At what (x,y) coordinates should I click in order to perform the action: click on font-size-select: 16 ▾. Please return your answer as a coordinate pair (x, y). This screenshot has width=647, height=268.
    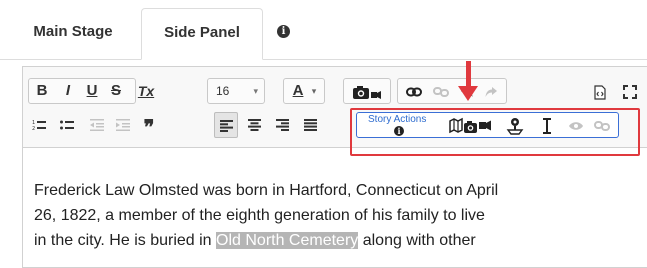
    Looking at the image, I should click on (236, 91).